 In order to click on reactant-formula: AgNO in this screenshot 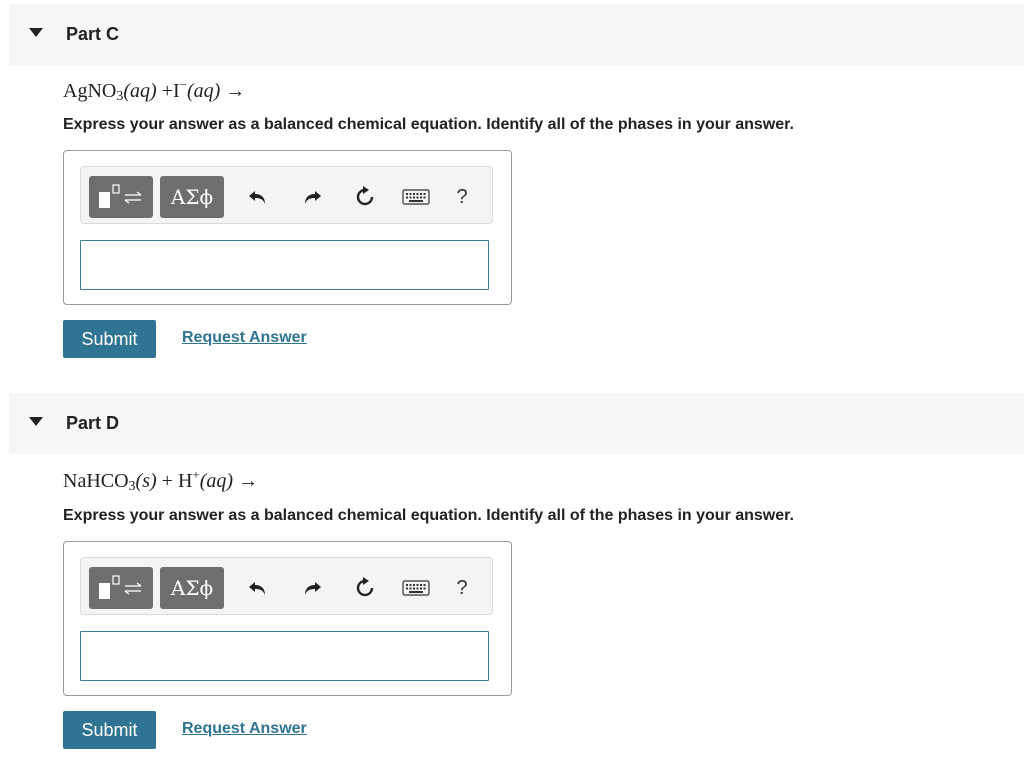, I will do `click(90, 91)`.